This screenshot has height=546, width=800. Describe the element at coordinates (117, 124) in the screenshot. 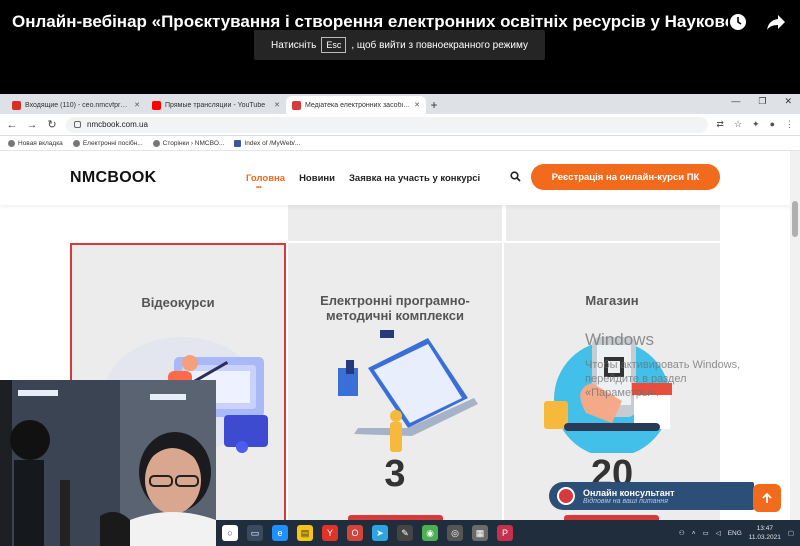

I see `url-text: nmcbook.com.ua` at that location.